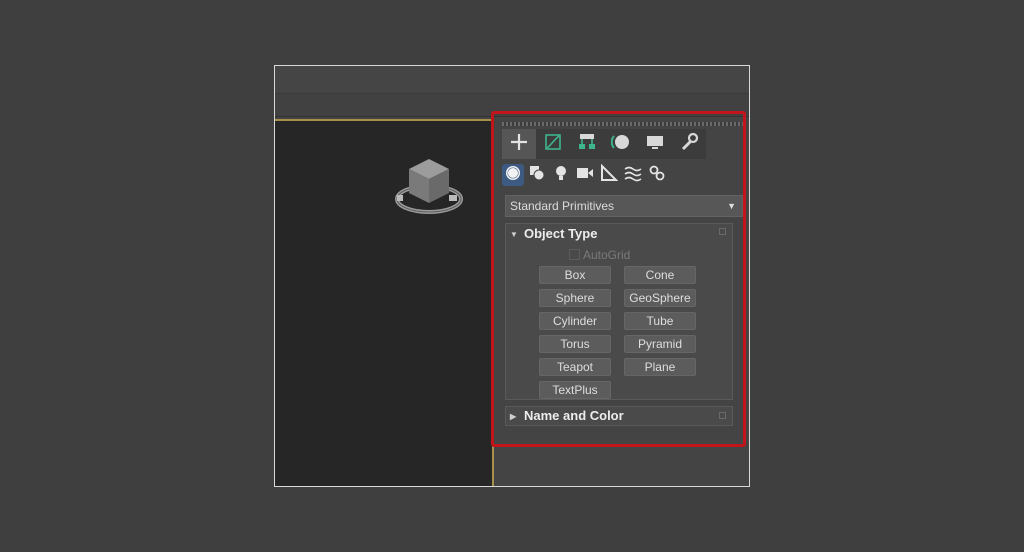 The height and width of the screenshot is (552, 1024). What do you see at coordinates (512, 80) in the screenshot?
I see `main-toolbar` at bounding box center [512, 80].